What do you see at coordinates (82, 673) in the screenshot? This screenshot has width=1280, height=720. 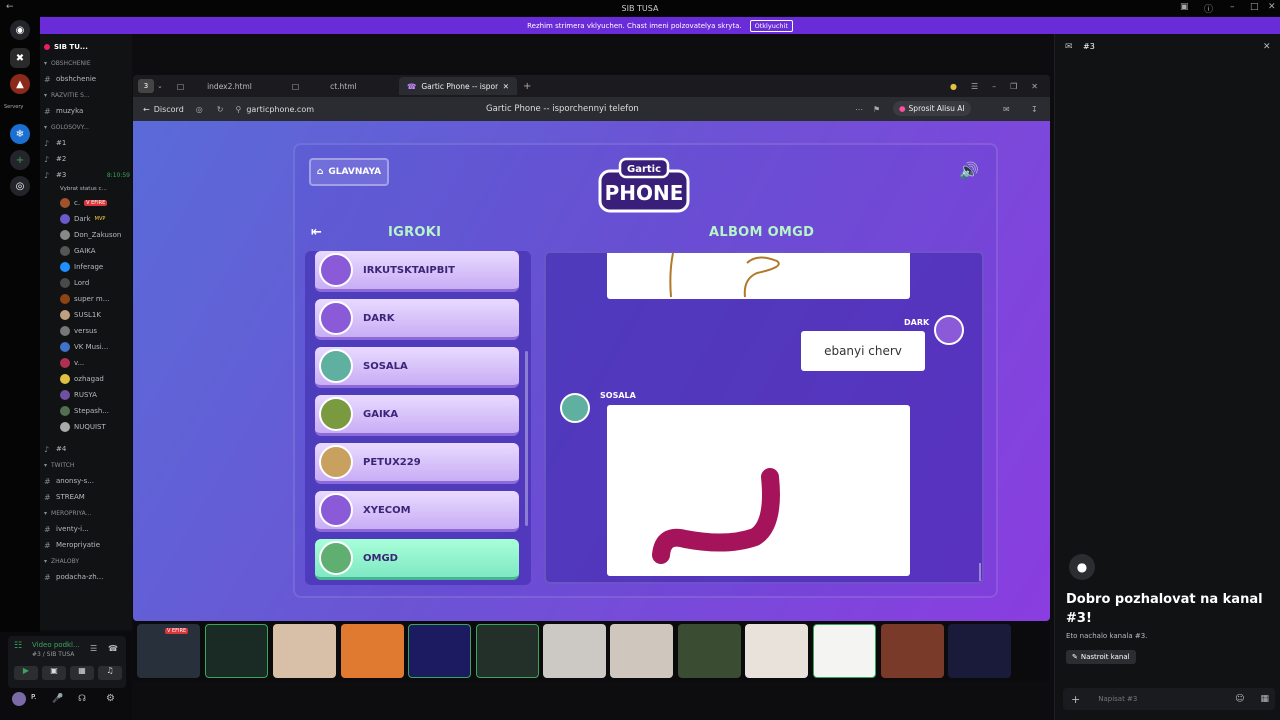 I see `activity-button: ▦` at bounding box center [82, 673].